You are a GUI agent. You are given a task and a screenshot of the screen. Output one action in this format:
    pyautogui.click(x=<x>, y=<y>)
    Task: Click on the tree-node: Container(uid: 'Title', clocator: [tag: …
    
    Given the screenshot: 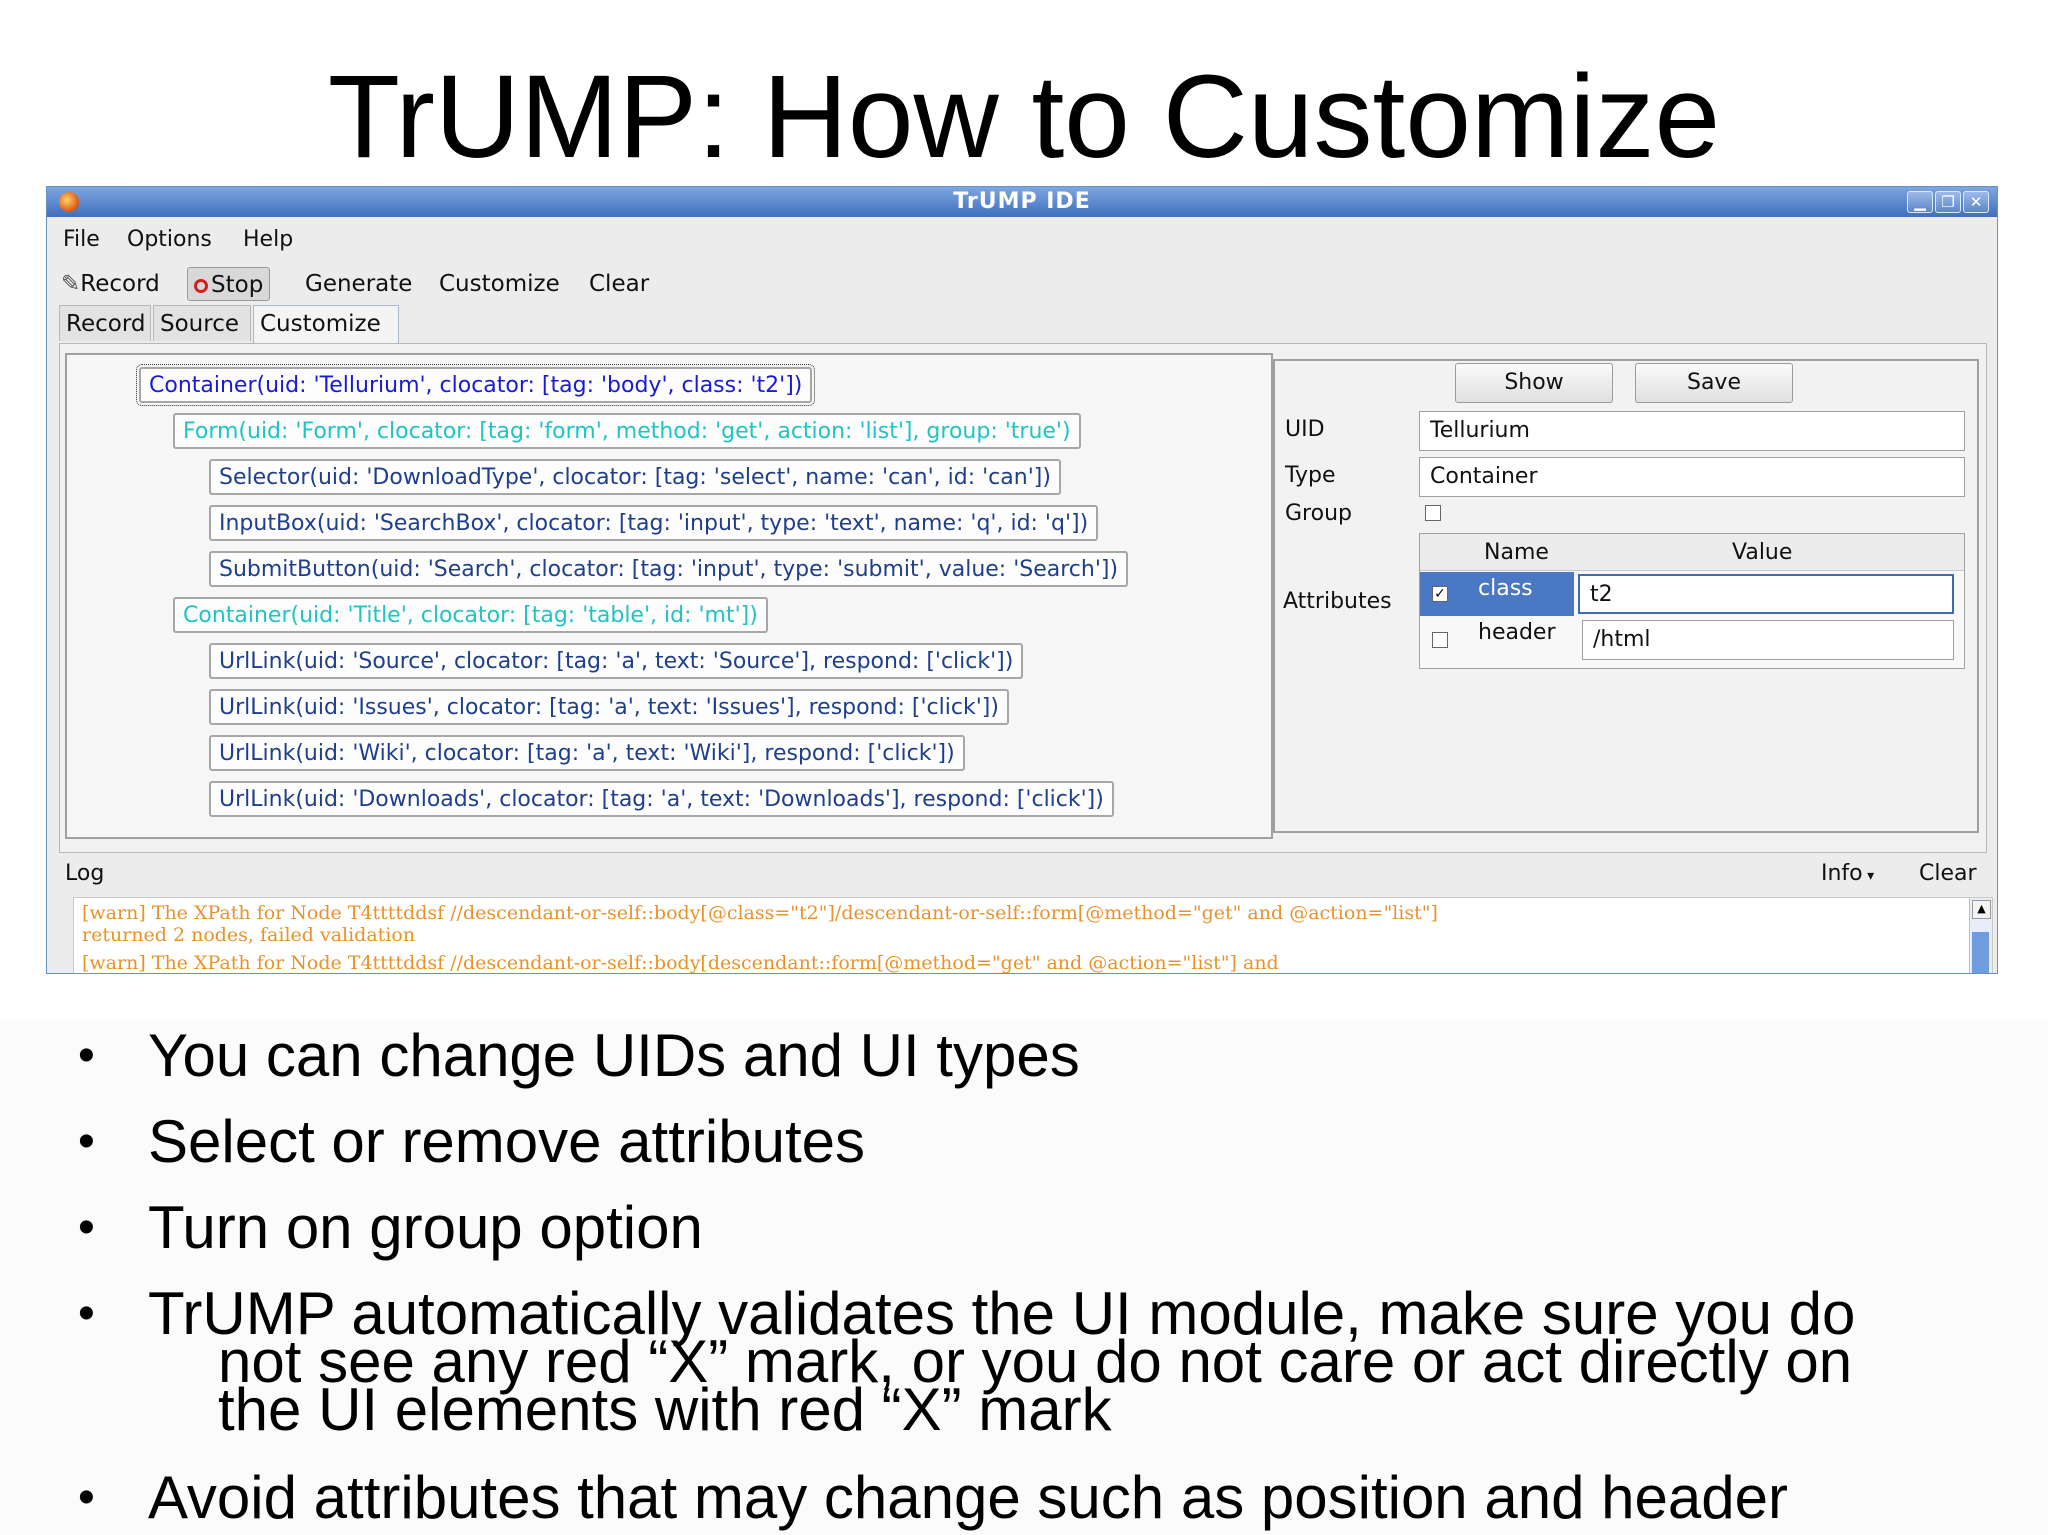 What is the action you would take?
    pyautogui.click(x=470, y=615)
    